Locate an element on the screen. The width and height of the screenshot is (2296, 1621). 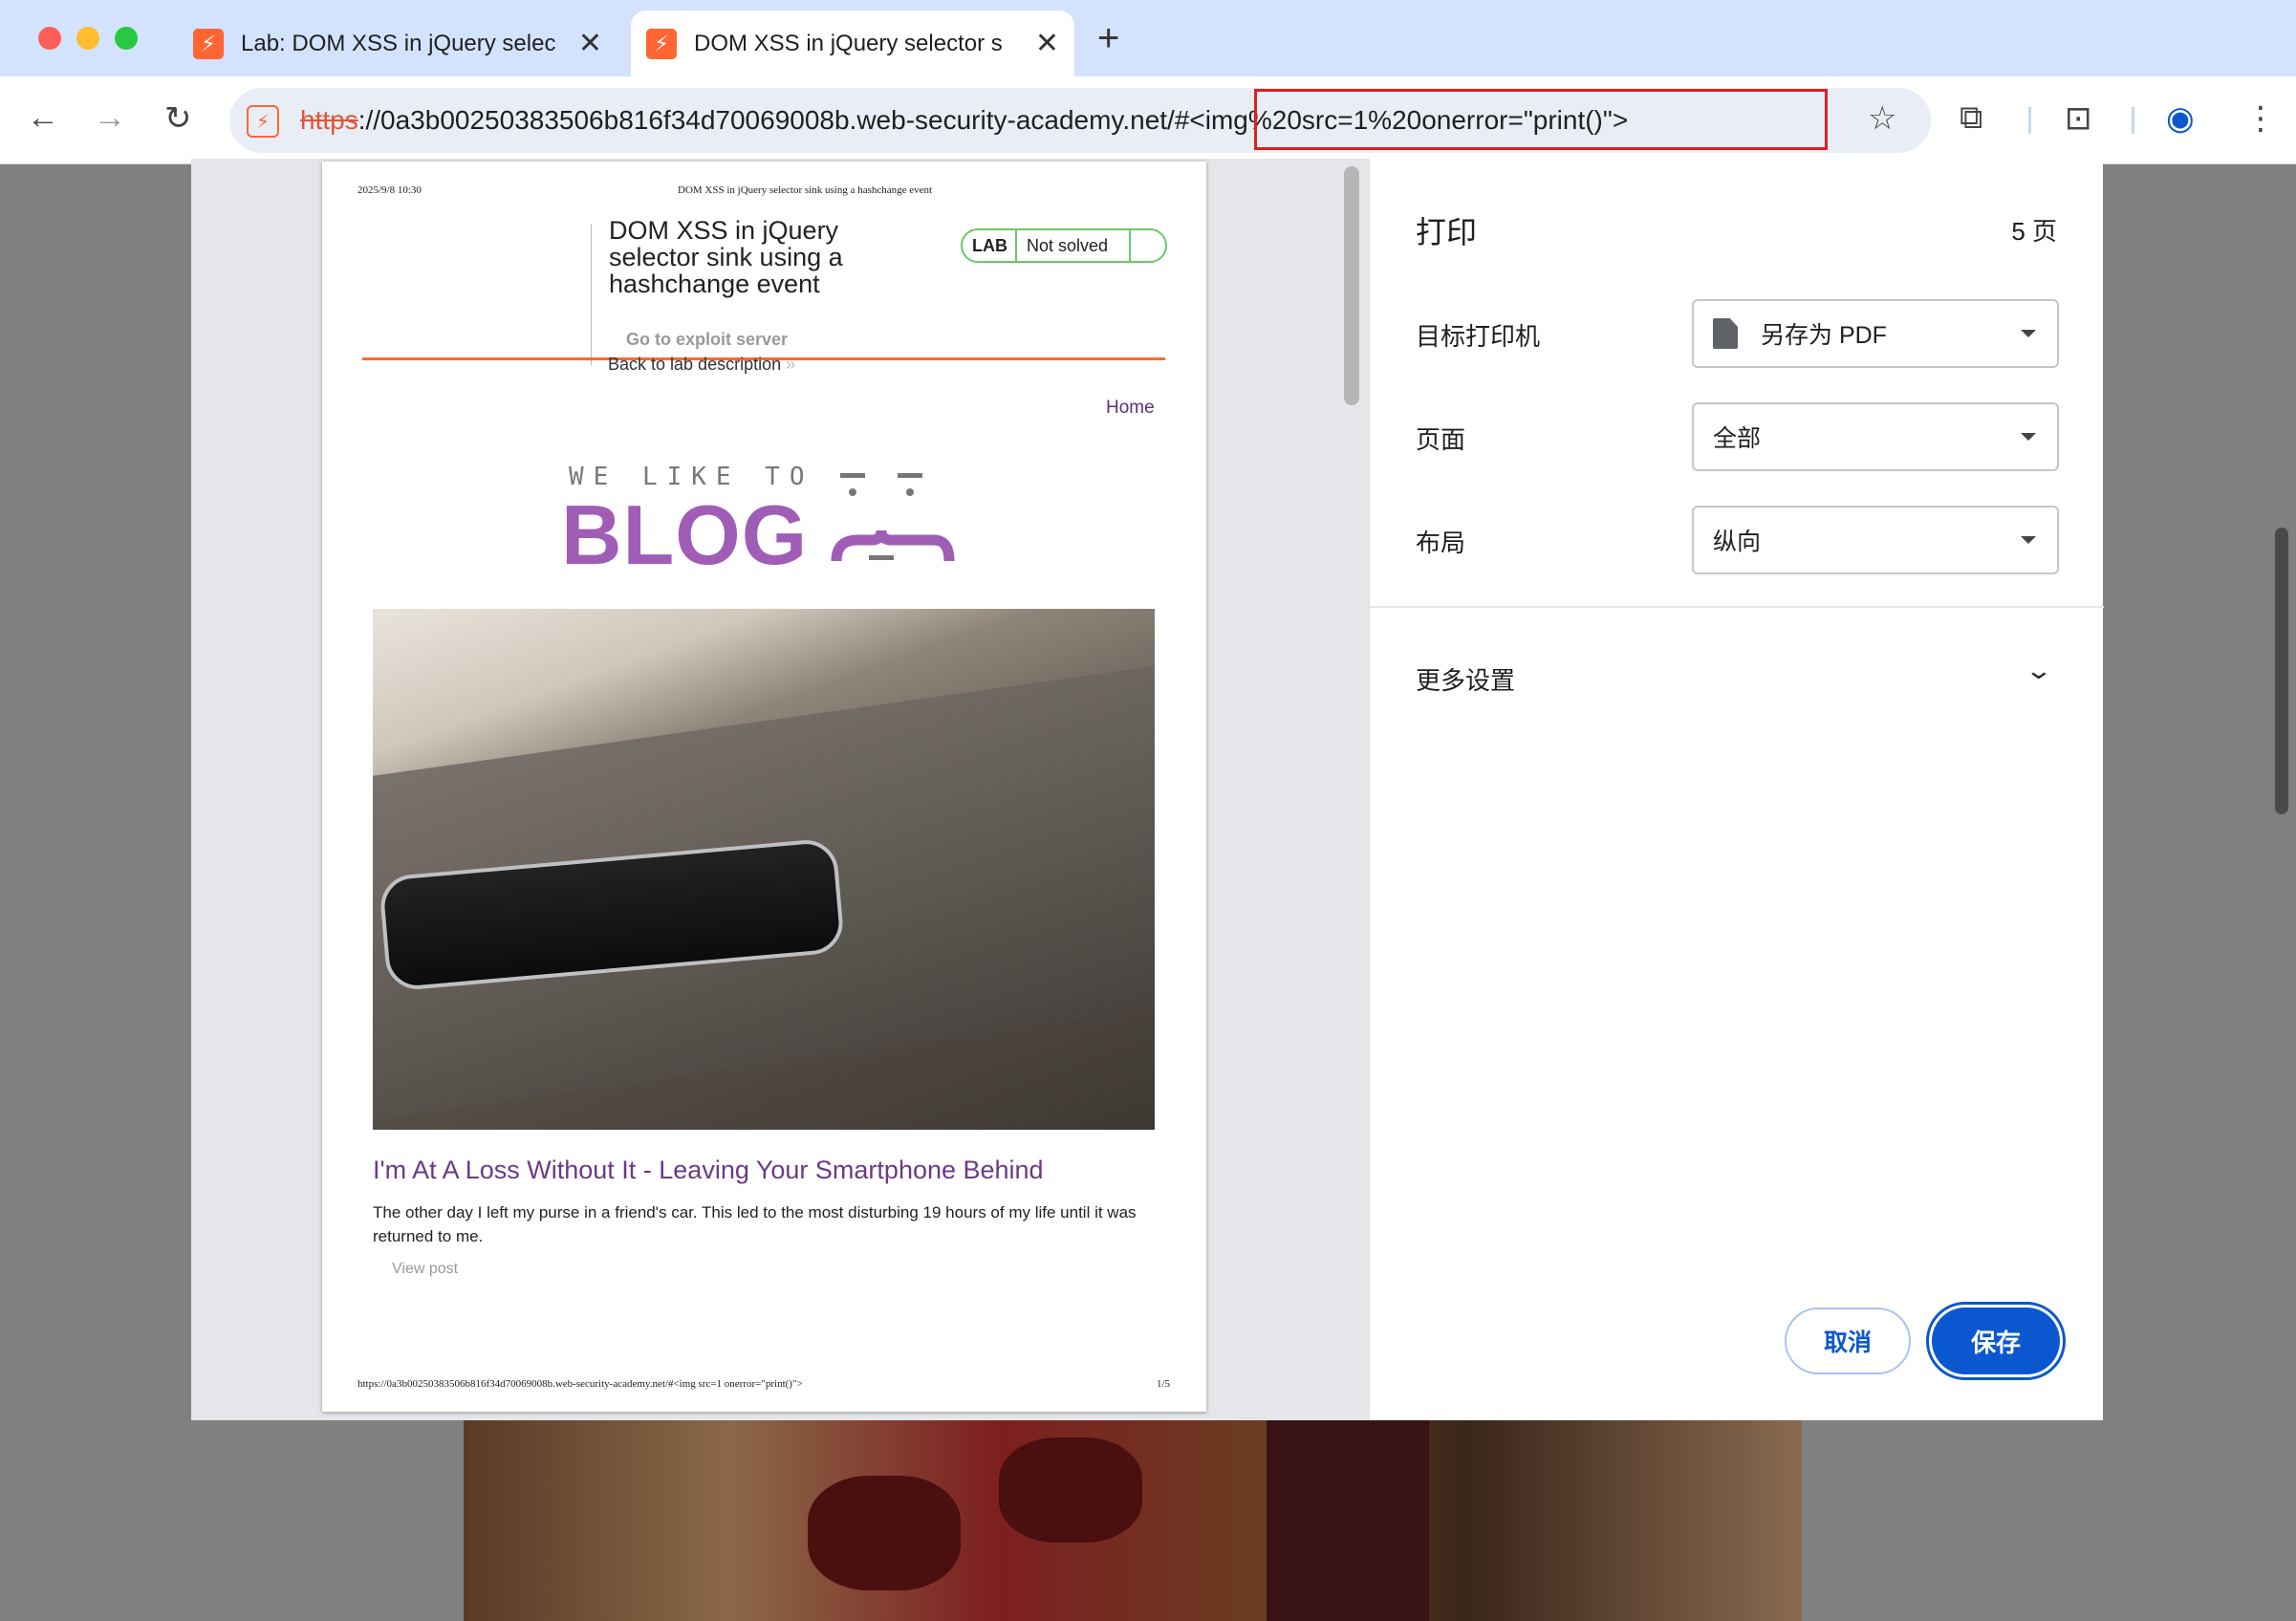
save-button-label: 保存 is located at coordinates (1996, 1341).